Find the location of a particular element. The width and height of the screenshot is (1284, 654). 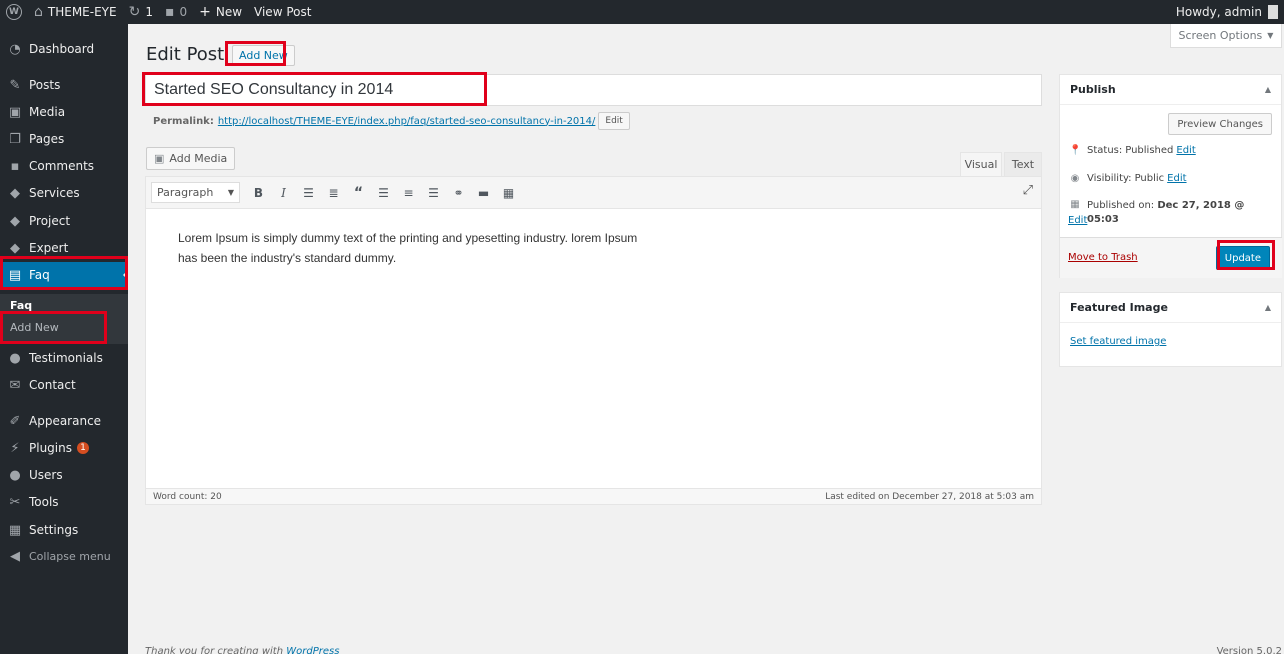

submenu-add-new: Add New is located at coordinates (34, 327).